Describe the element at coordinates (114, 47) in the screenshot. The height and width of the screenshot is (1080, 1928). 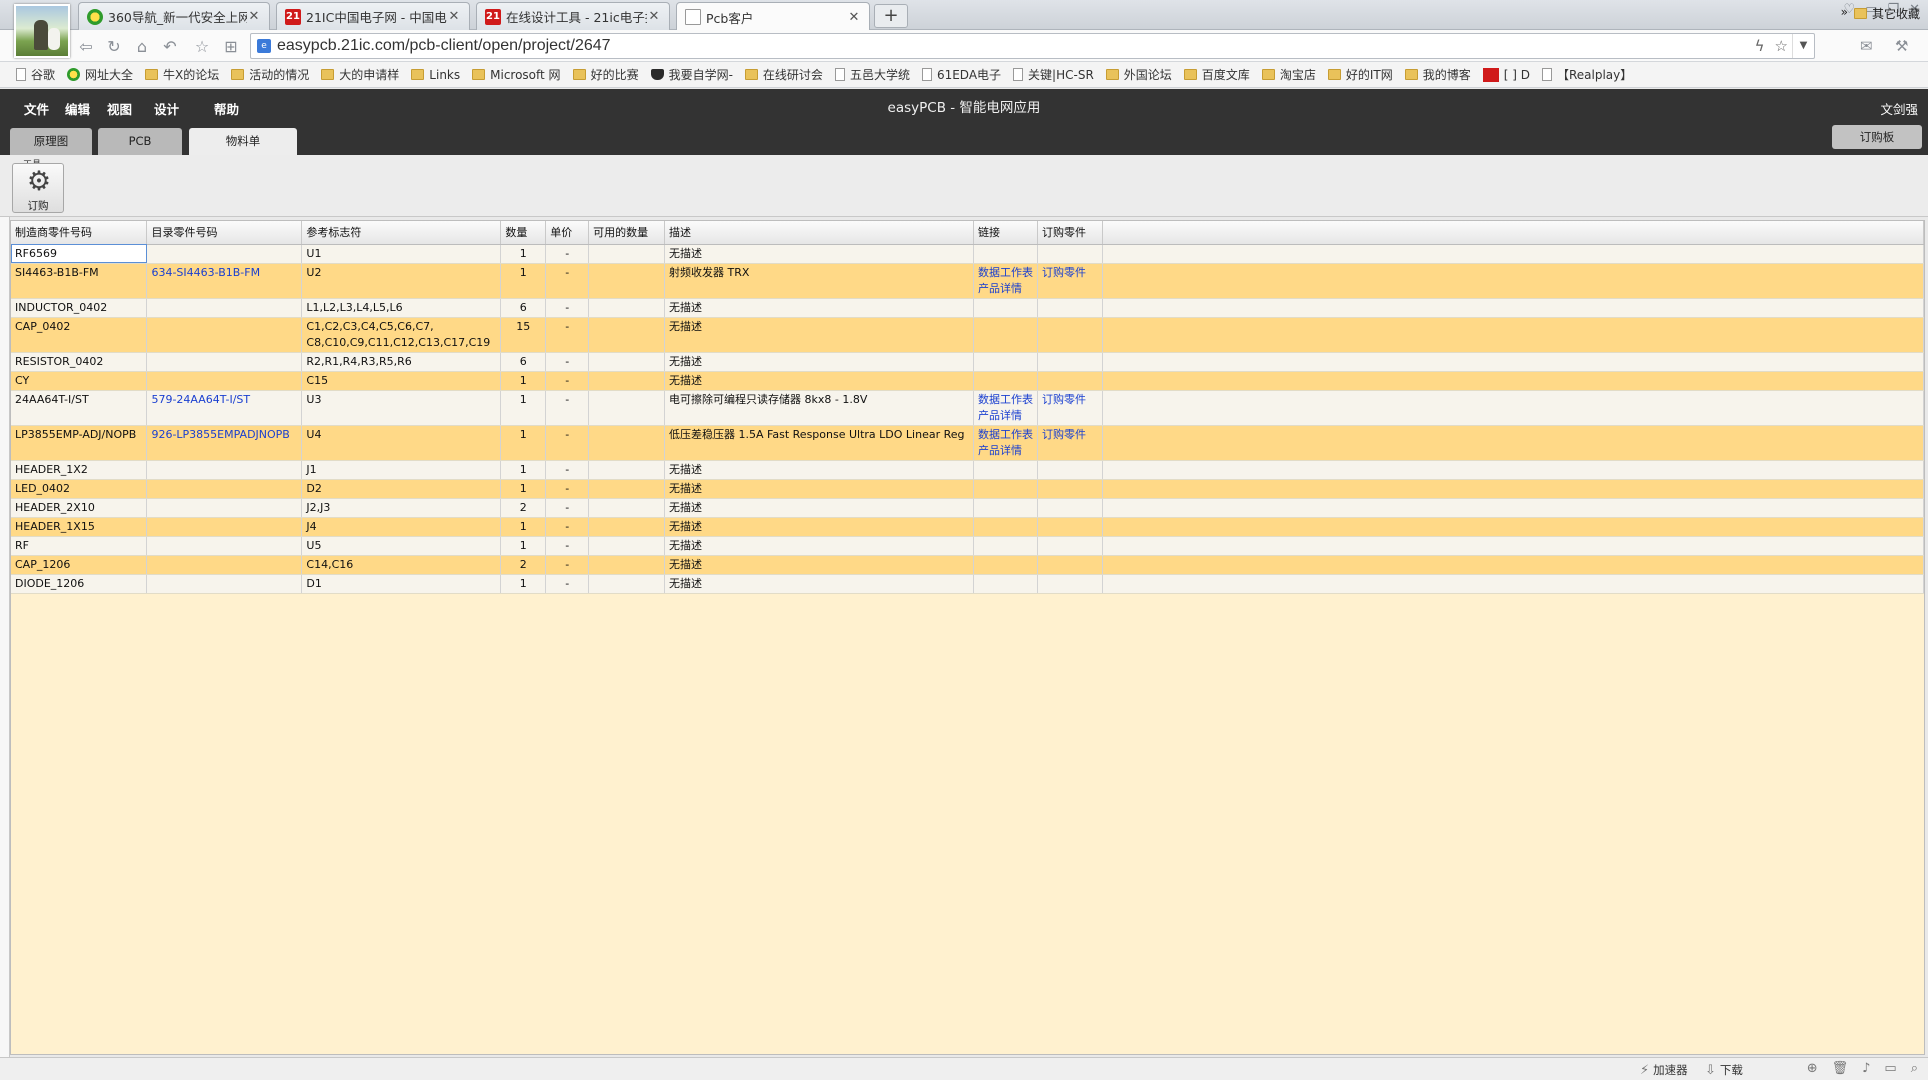
I see `reload-icon: ↻` at that location.